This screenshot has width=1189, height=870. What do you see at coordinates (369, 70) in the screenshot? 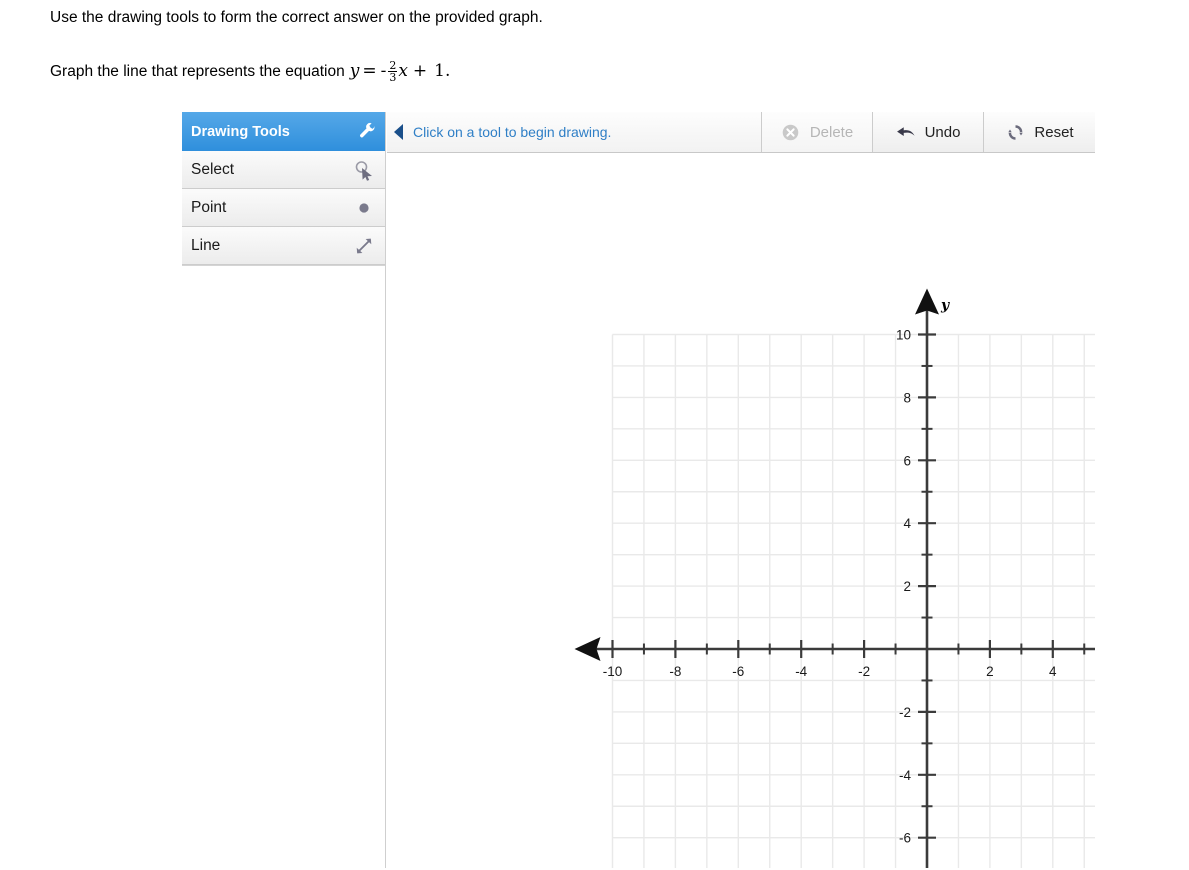
I see `equation-equals: =` at bounding box center [369, 70].